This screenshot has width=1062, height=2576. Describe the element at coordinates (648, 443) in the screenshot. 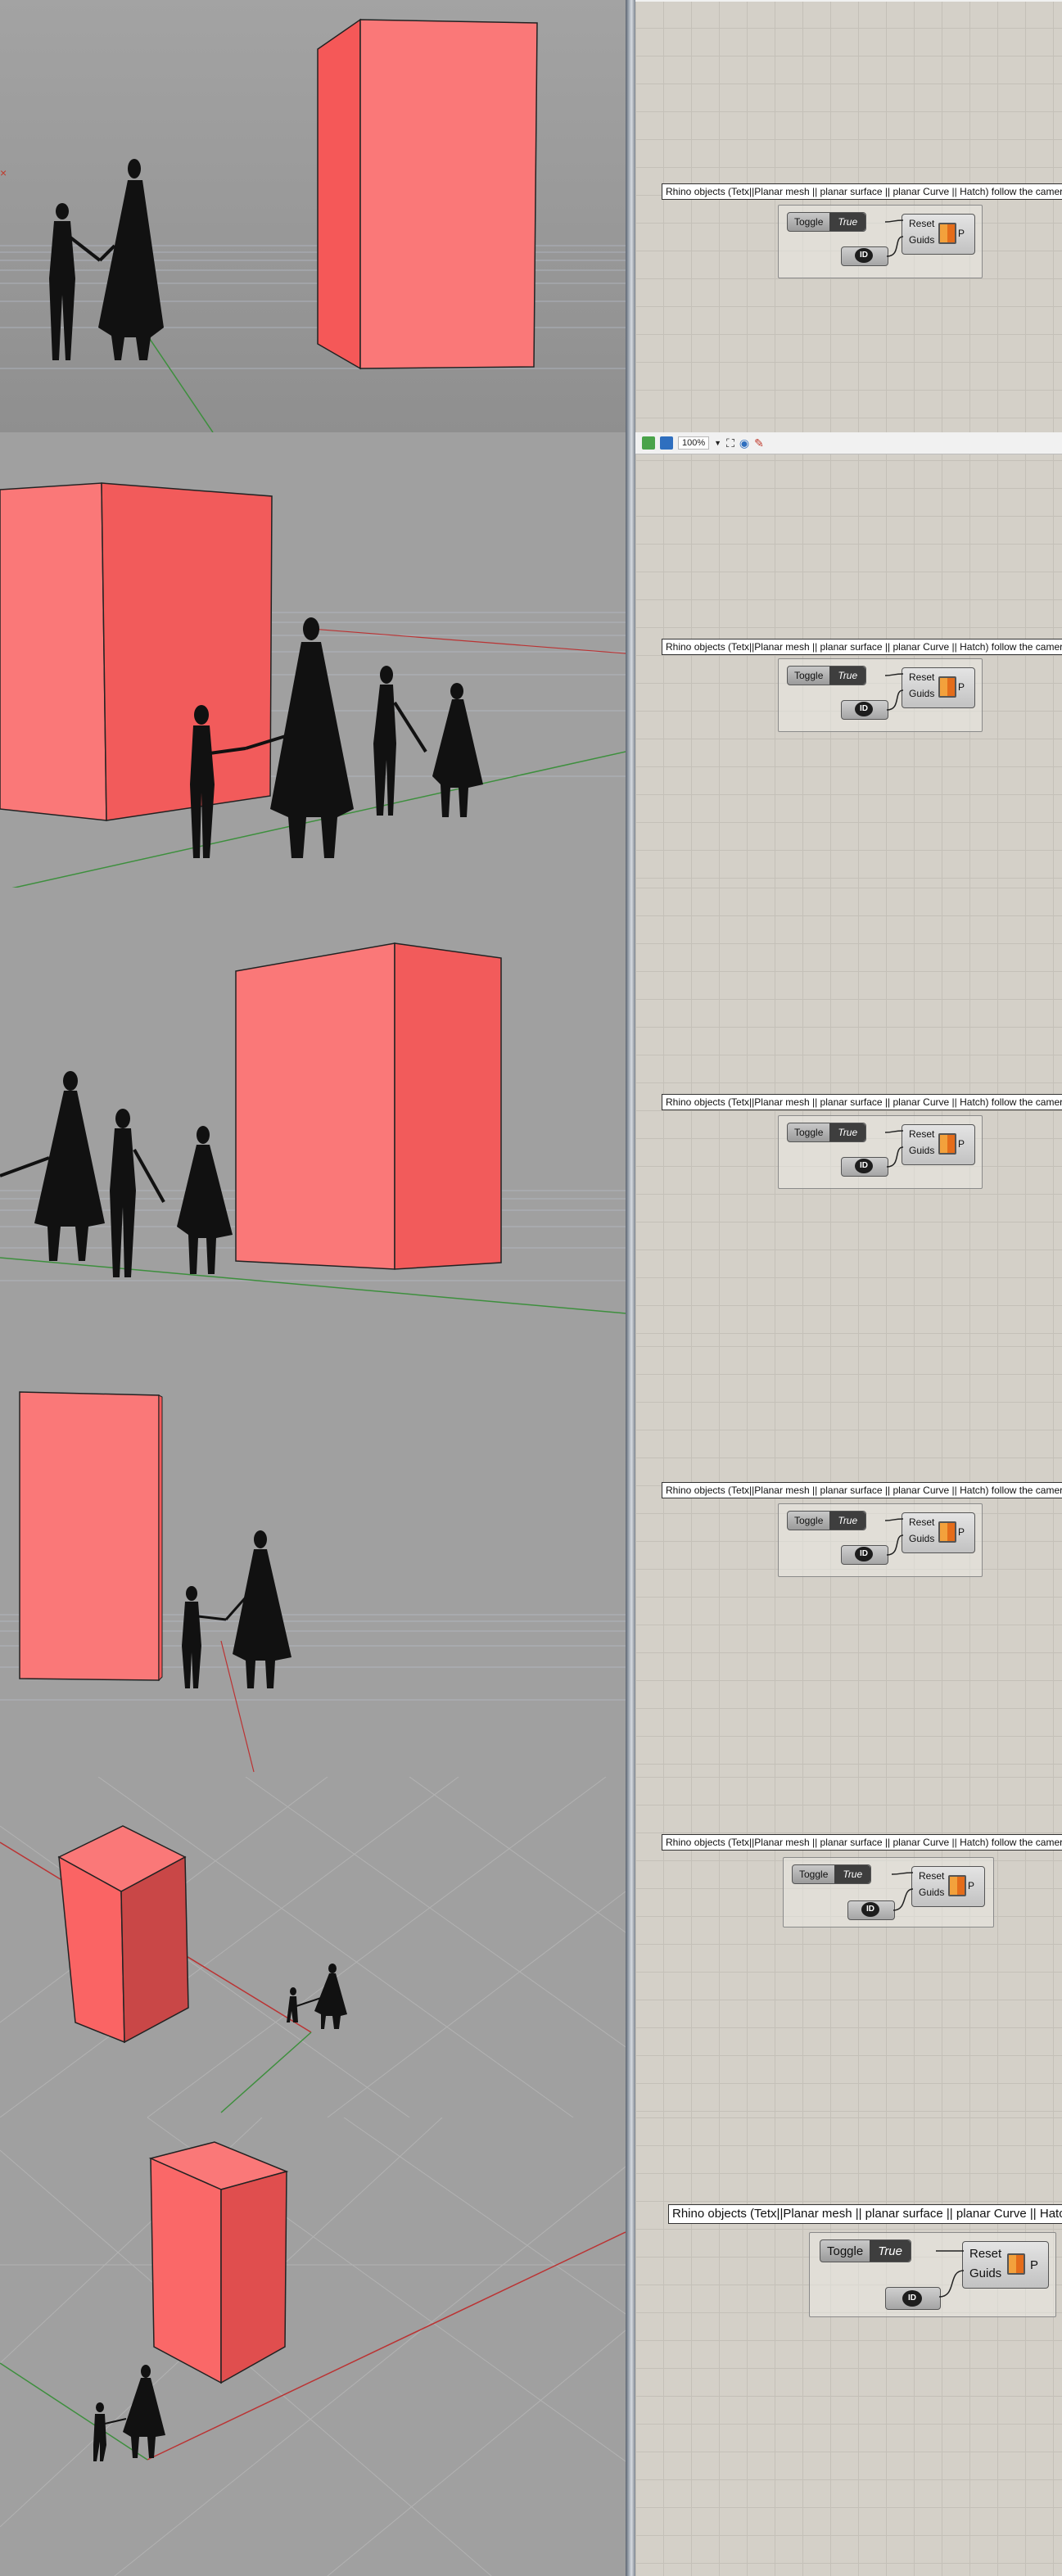

I see `padlock-icon` at that location.